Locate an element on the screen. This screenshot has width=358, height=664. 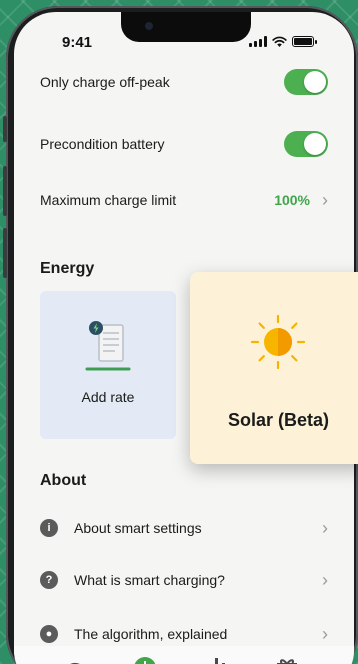
volume-down-button is located at coordinates (5, 253).